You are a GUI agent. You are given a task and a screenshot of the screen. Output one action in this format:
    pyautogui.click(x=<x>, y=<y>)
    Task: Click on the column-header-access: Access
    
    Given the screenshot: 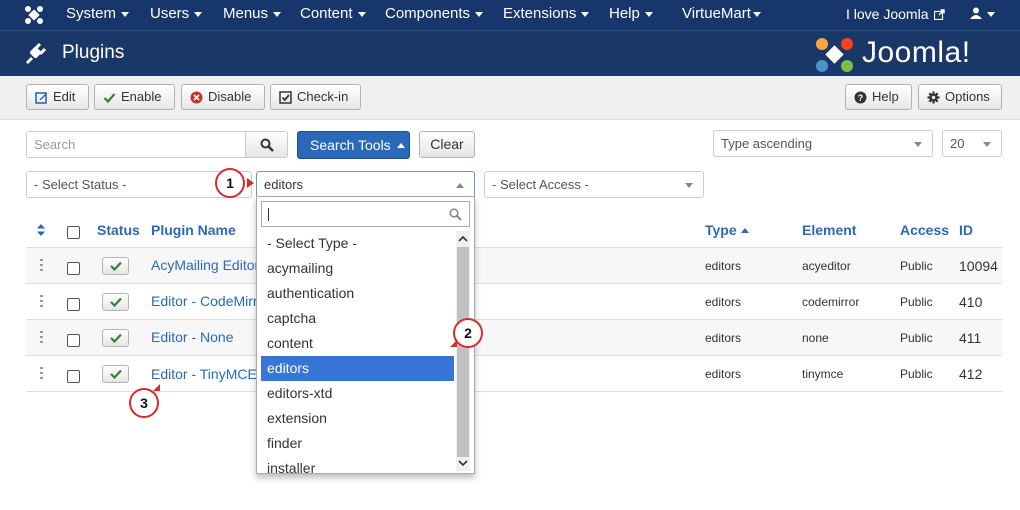 What is the action you would take?
    pyautogui.click(x=924, y=230)
    